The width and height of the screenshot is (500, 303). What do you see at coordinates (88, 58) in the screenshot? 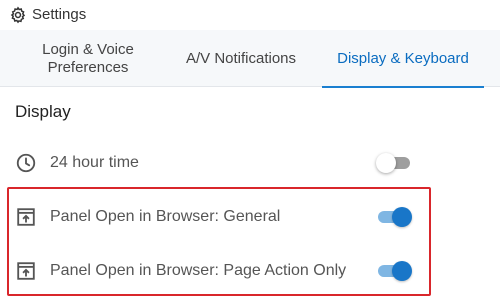
I see `tab-login-voice-preferences: Login & Voice Preferences` at bounding box center [88, 58].